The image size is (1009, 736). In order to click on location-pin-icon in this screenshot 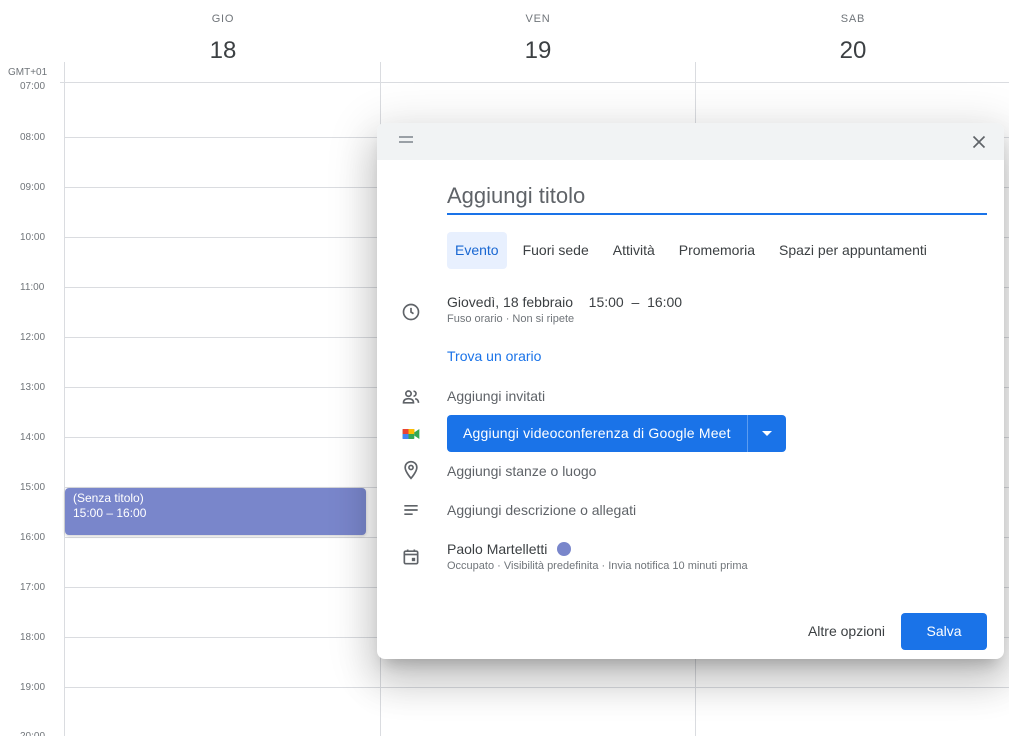, I will do `click(411, 470)`.